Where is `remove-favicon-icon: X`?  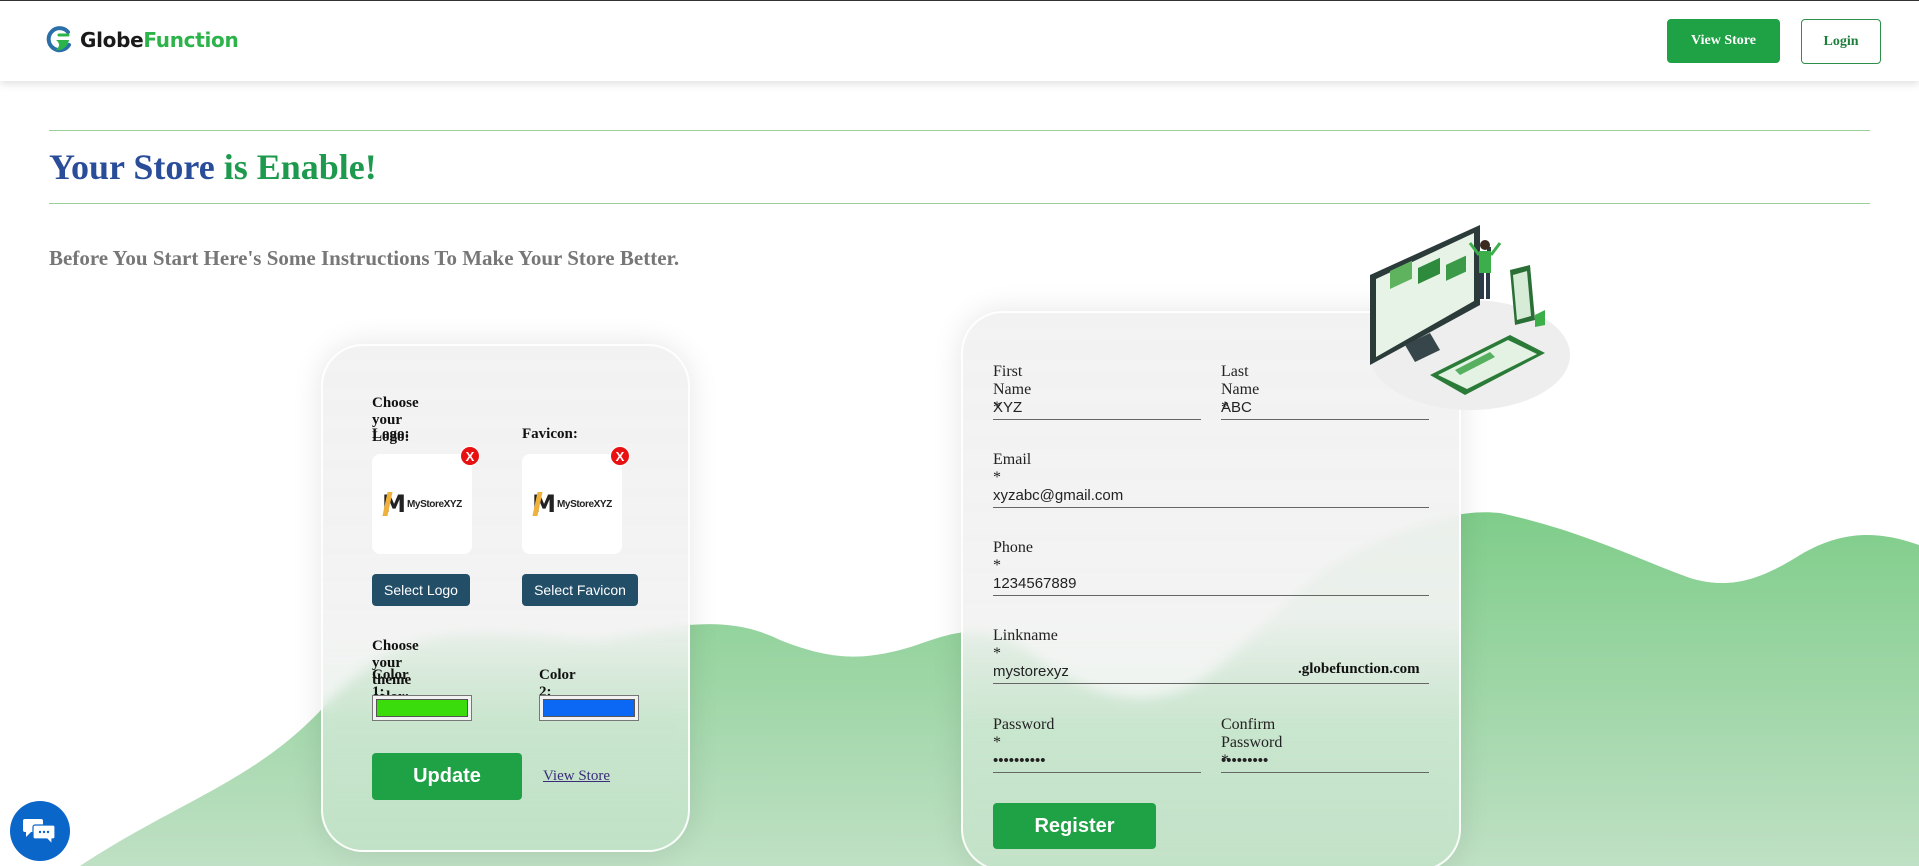 remove-favicon-icon: X is located at coordinates (620, 456).